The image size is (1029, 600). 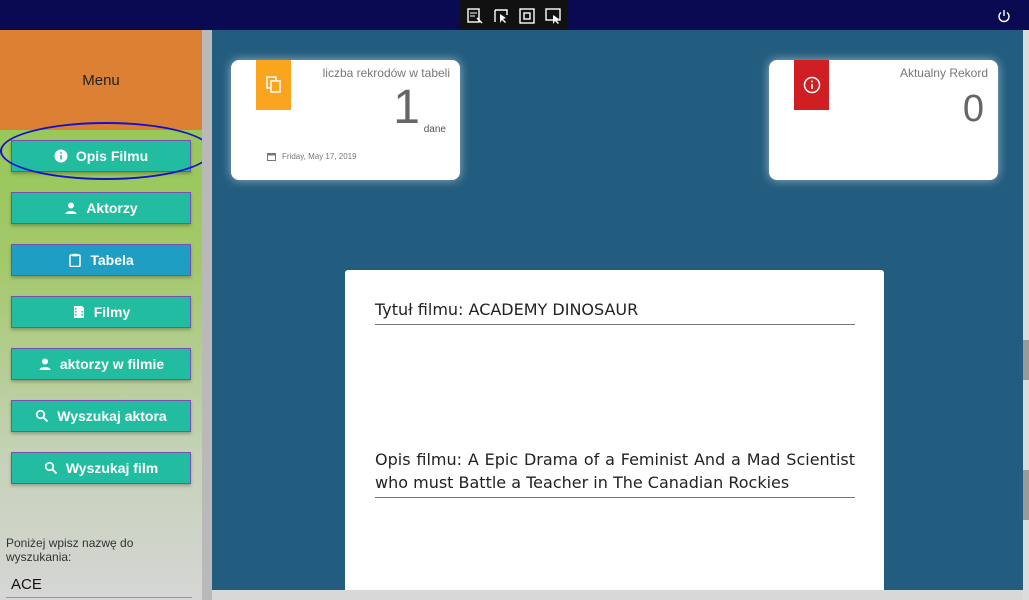 What do you see at coordinates (112, 312) in the screenshot?
I see `filmy-label: Filmy` at bounding box center [112, 312].